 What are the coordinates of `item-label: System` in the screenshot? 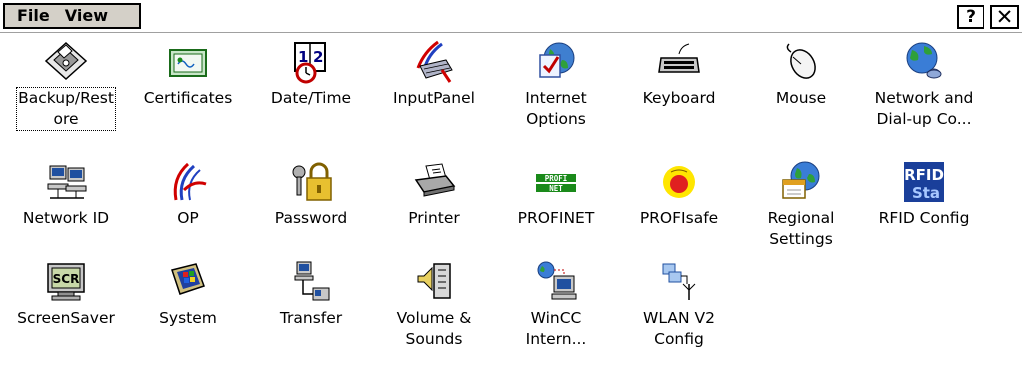 It's located at (188, 318).